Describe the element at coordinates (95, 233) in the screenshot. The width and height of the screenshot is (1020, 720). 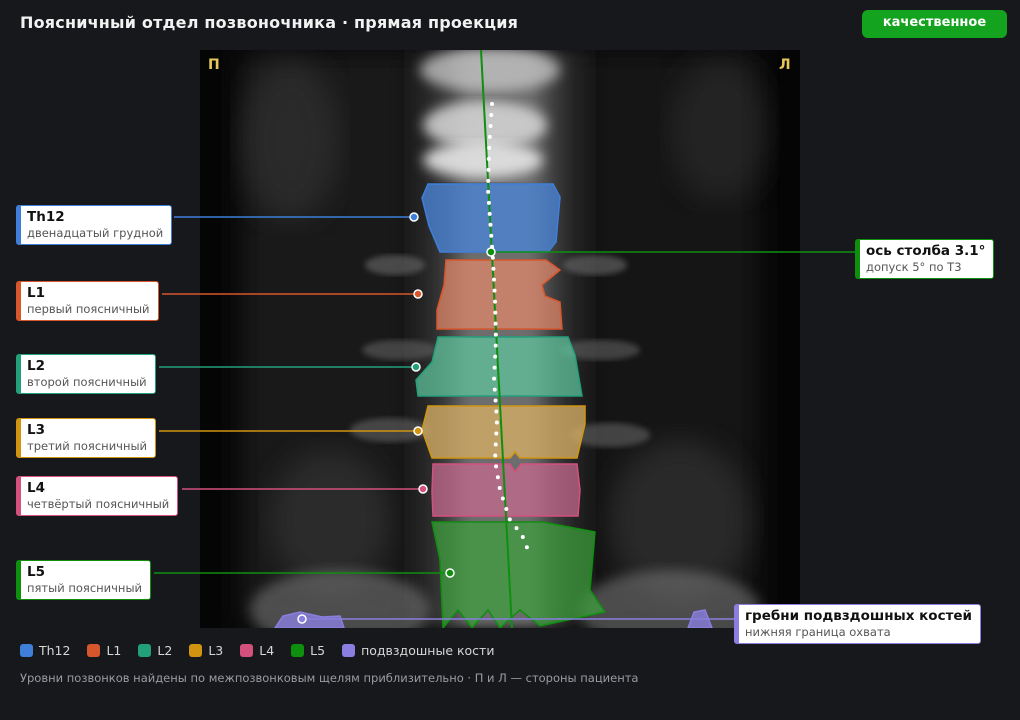
I see `callout-th12-description: двенадцатый грудной` at that location.